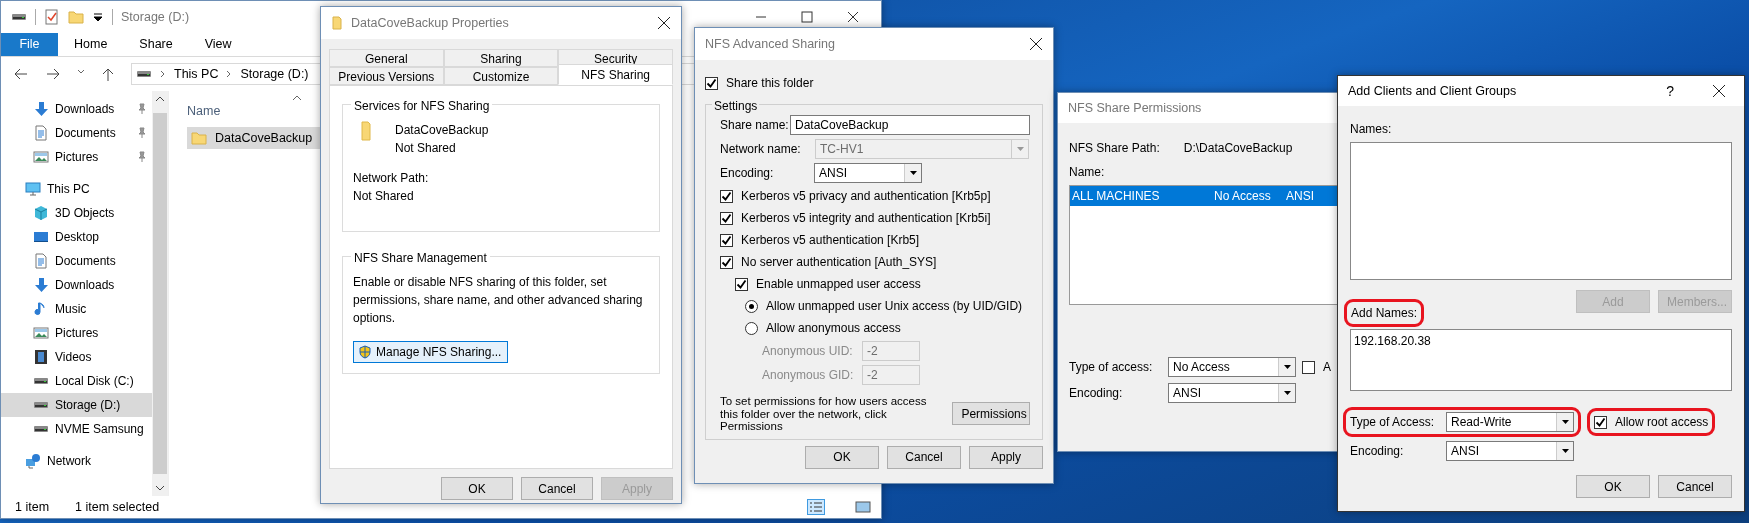 Image resolution: width=1749 pixels, height=523 pixels. I want to click on window-title: Add Clients and Client Groups, so click(1432, 91).